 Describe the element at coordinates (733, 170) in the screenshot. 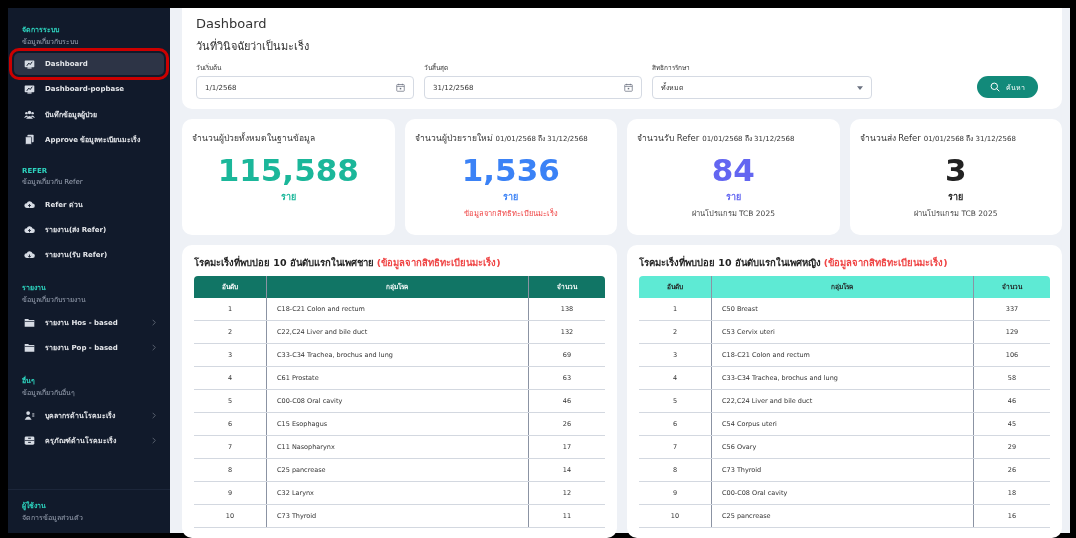

I see `stat-value: 84` at that location.